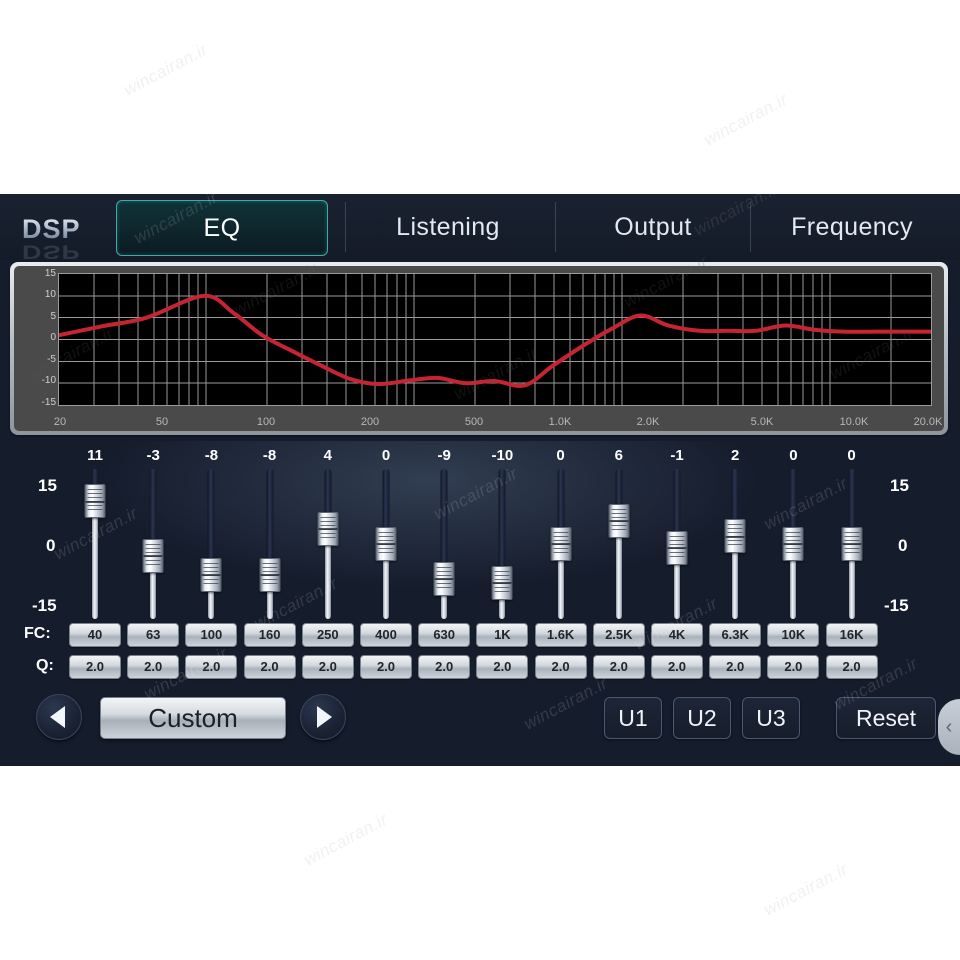 The width and height of the screenshot is (960, 960). What do you see at coordinates (949, 727) in the screenshot?
I see `chevron-left-icon: ‹` at bounding box center [949, 727].